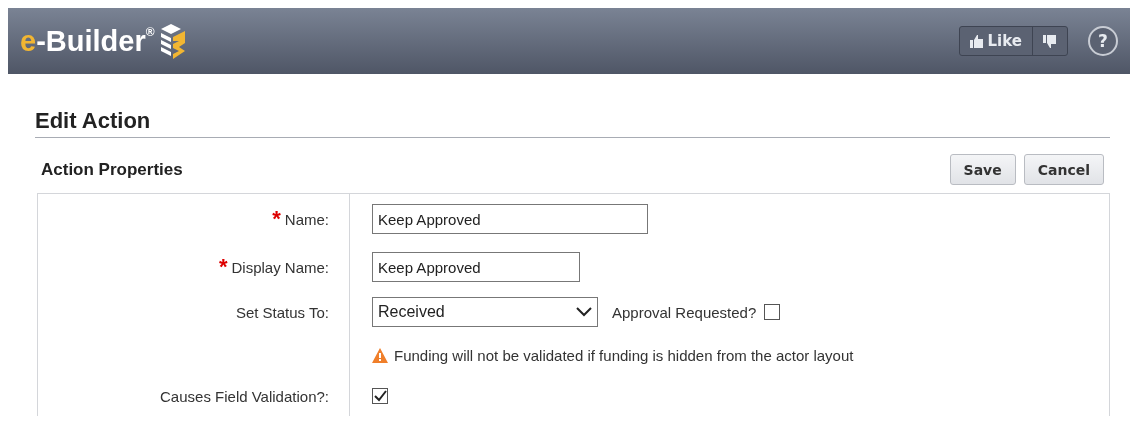  What do you see at coordinates (584, 312) in the screenshot?
I see `chevron-down-icon` at bounding box center [584, 312].